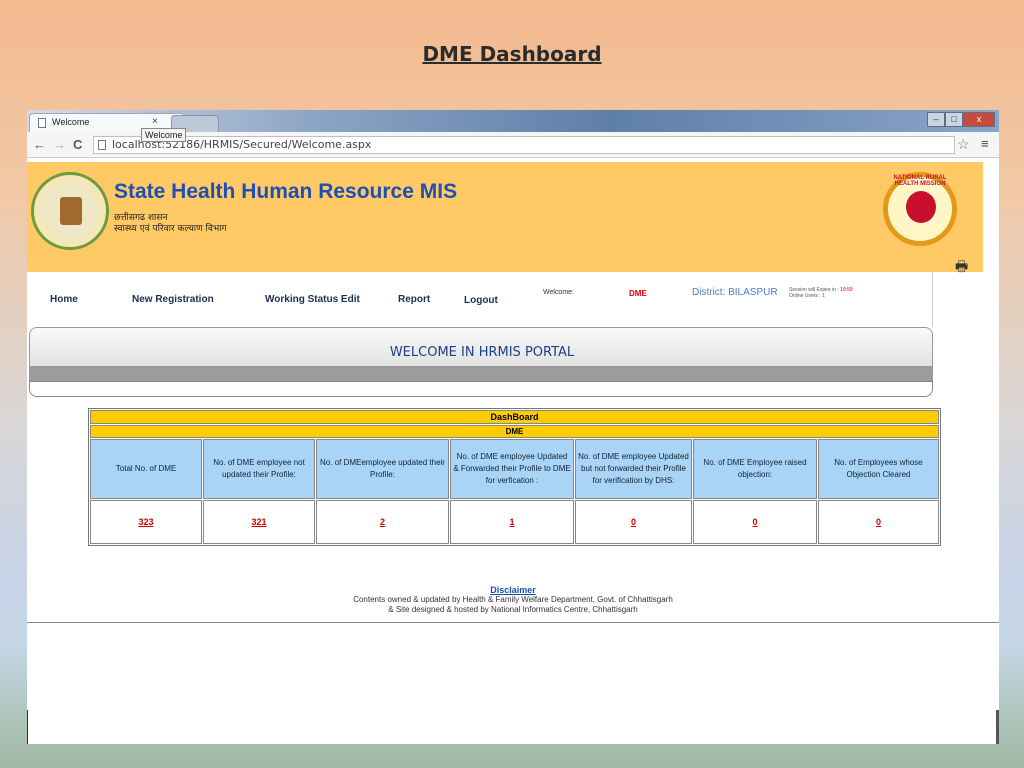 The height and width of the screenshot is (768, 1024). Describe the element at coordinates (878, 469) in the screenshot. I see `column-header: No. of Employees whose Objection Cleared` at that location.